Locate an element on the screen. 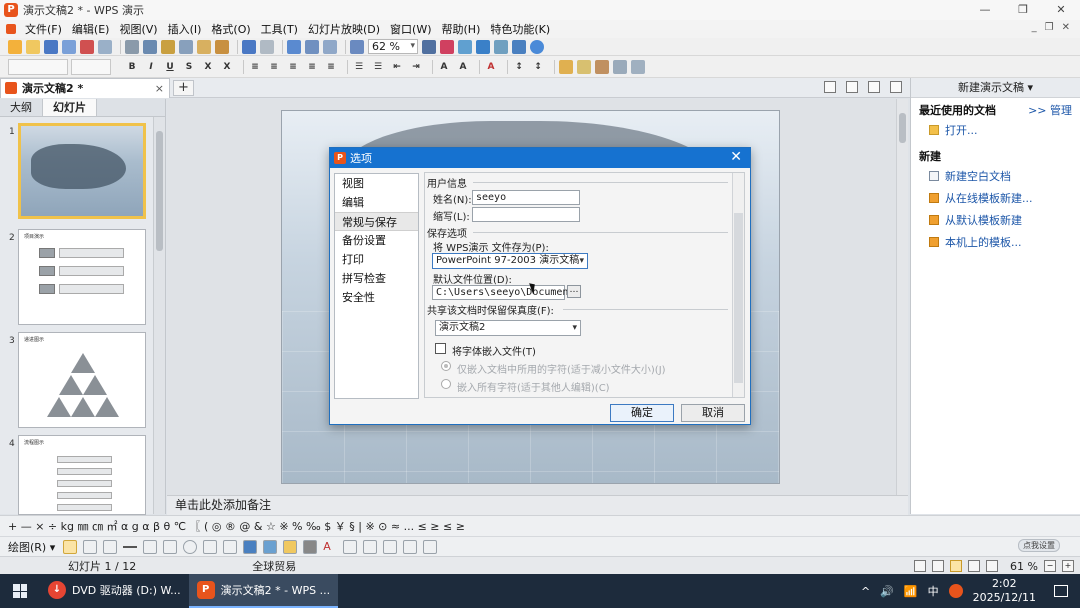 This screenshot has height=608, width=1080. default-location-input: C:\Users\seeyo\Documents is located at coordinates (506, 292).